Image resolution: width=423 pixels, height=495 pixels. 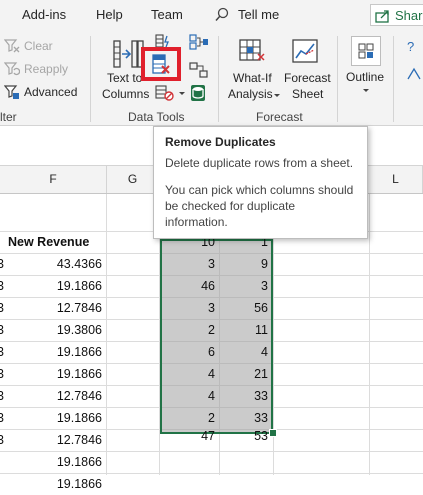 I want to click on data-validation-dropdown-caret, so click(x=182, y=93).